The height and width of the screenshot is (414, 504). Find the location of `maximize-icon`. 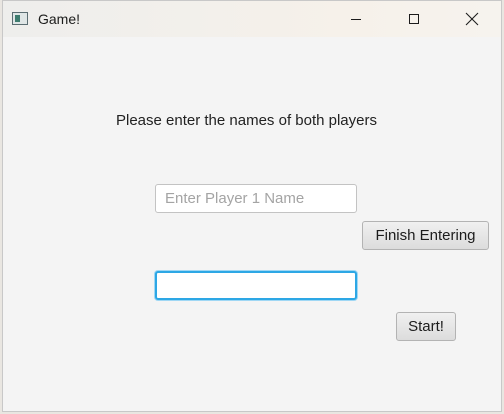

maximize-icon is located at coordinates (414, 19).